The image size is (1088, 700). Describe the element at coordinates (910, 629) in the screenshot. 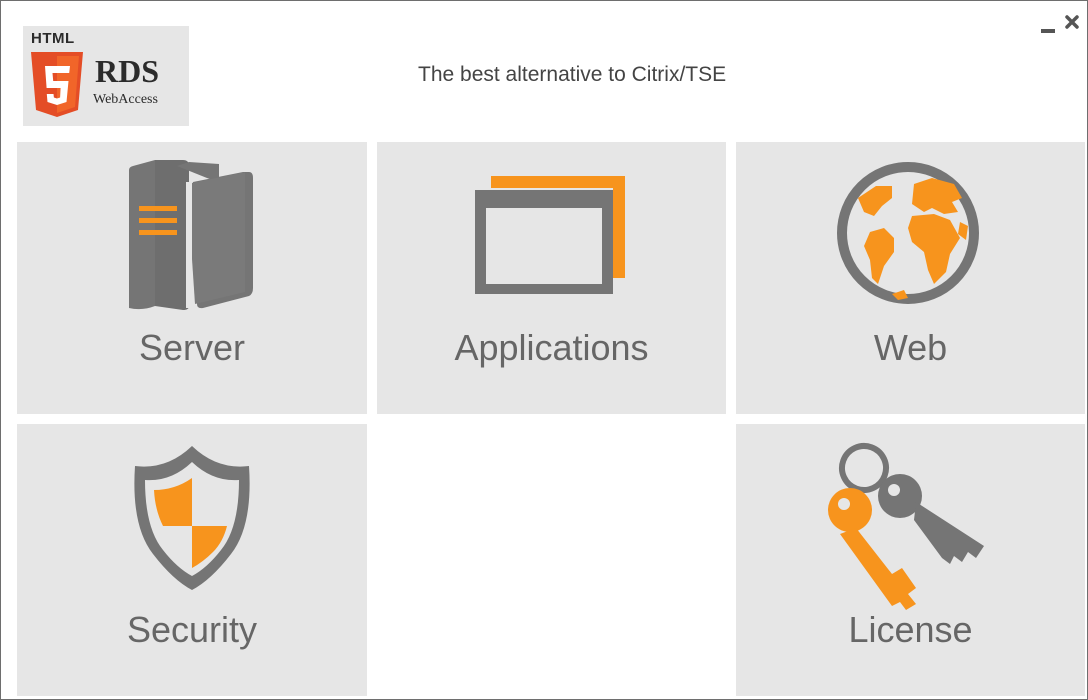

I see `license-label: License` at that location.